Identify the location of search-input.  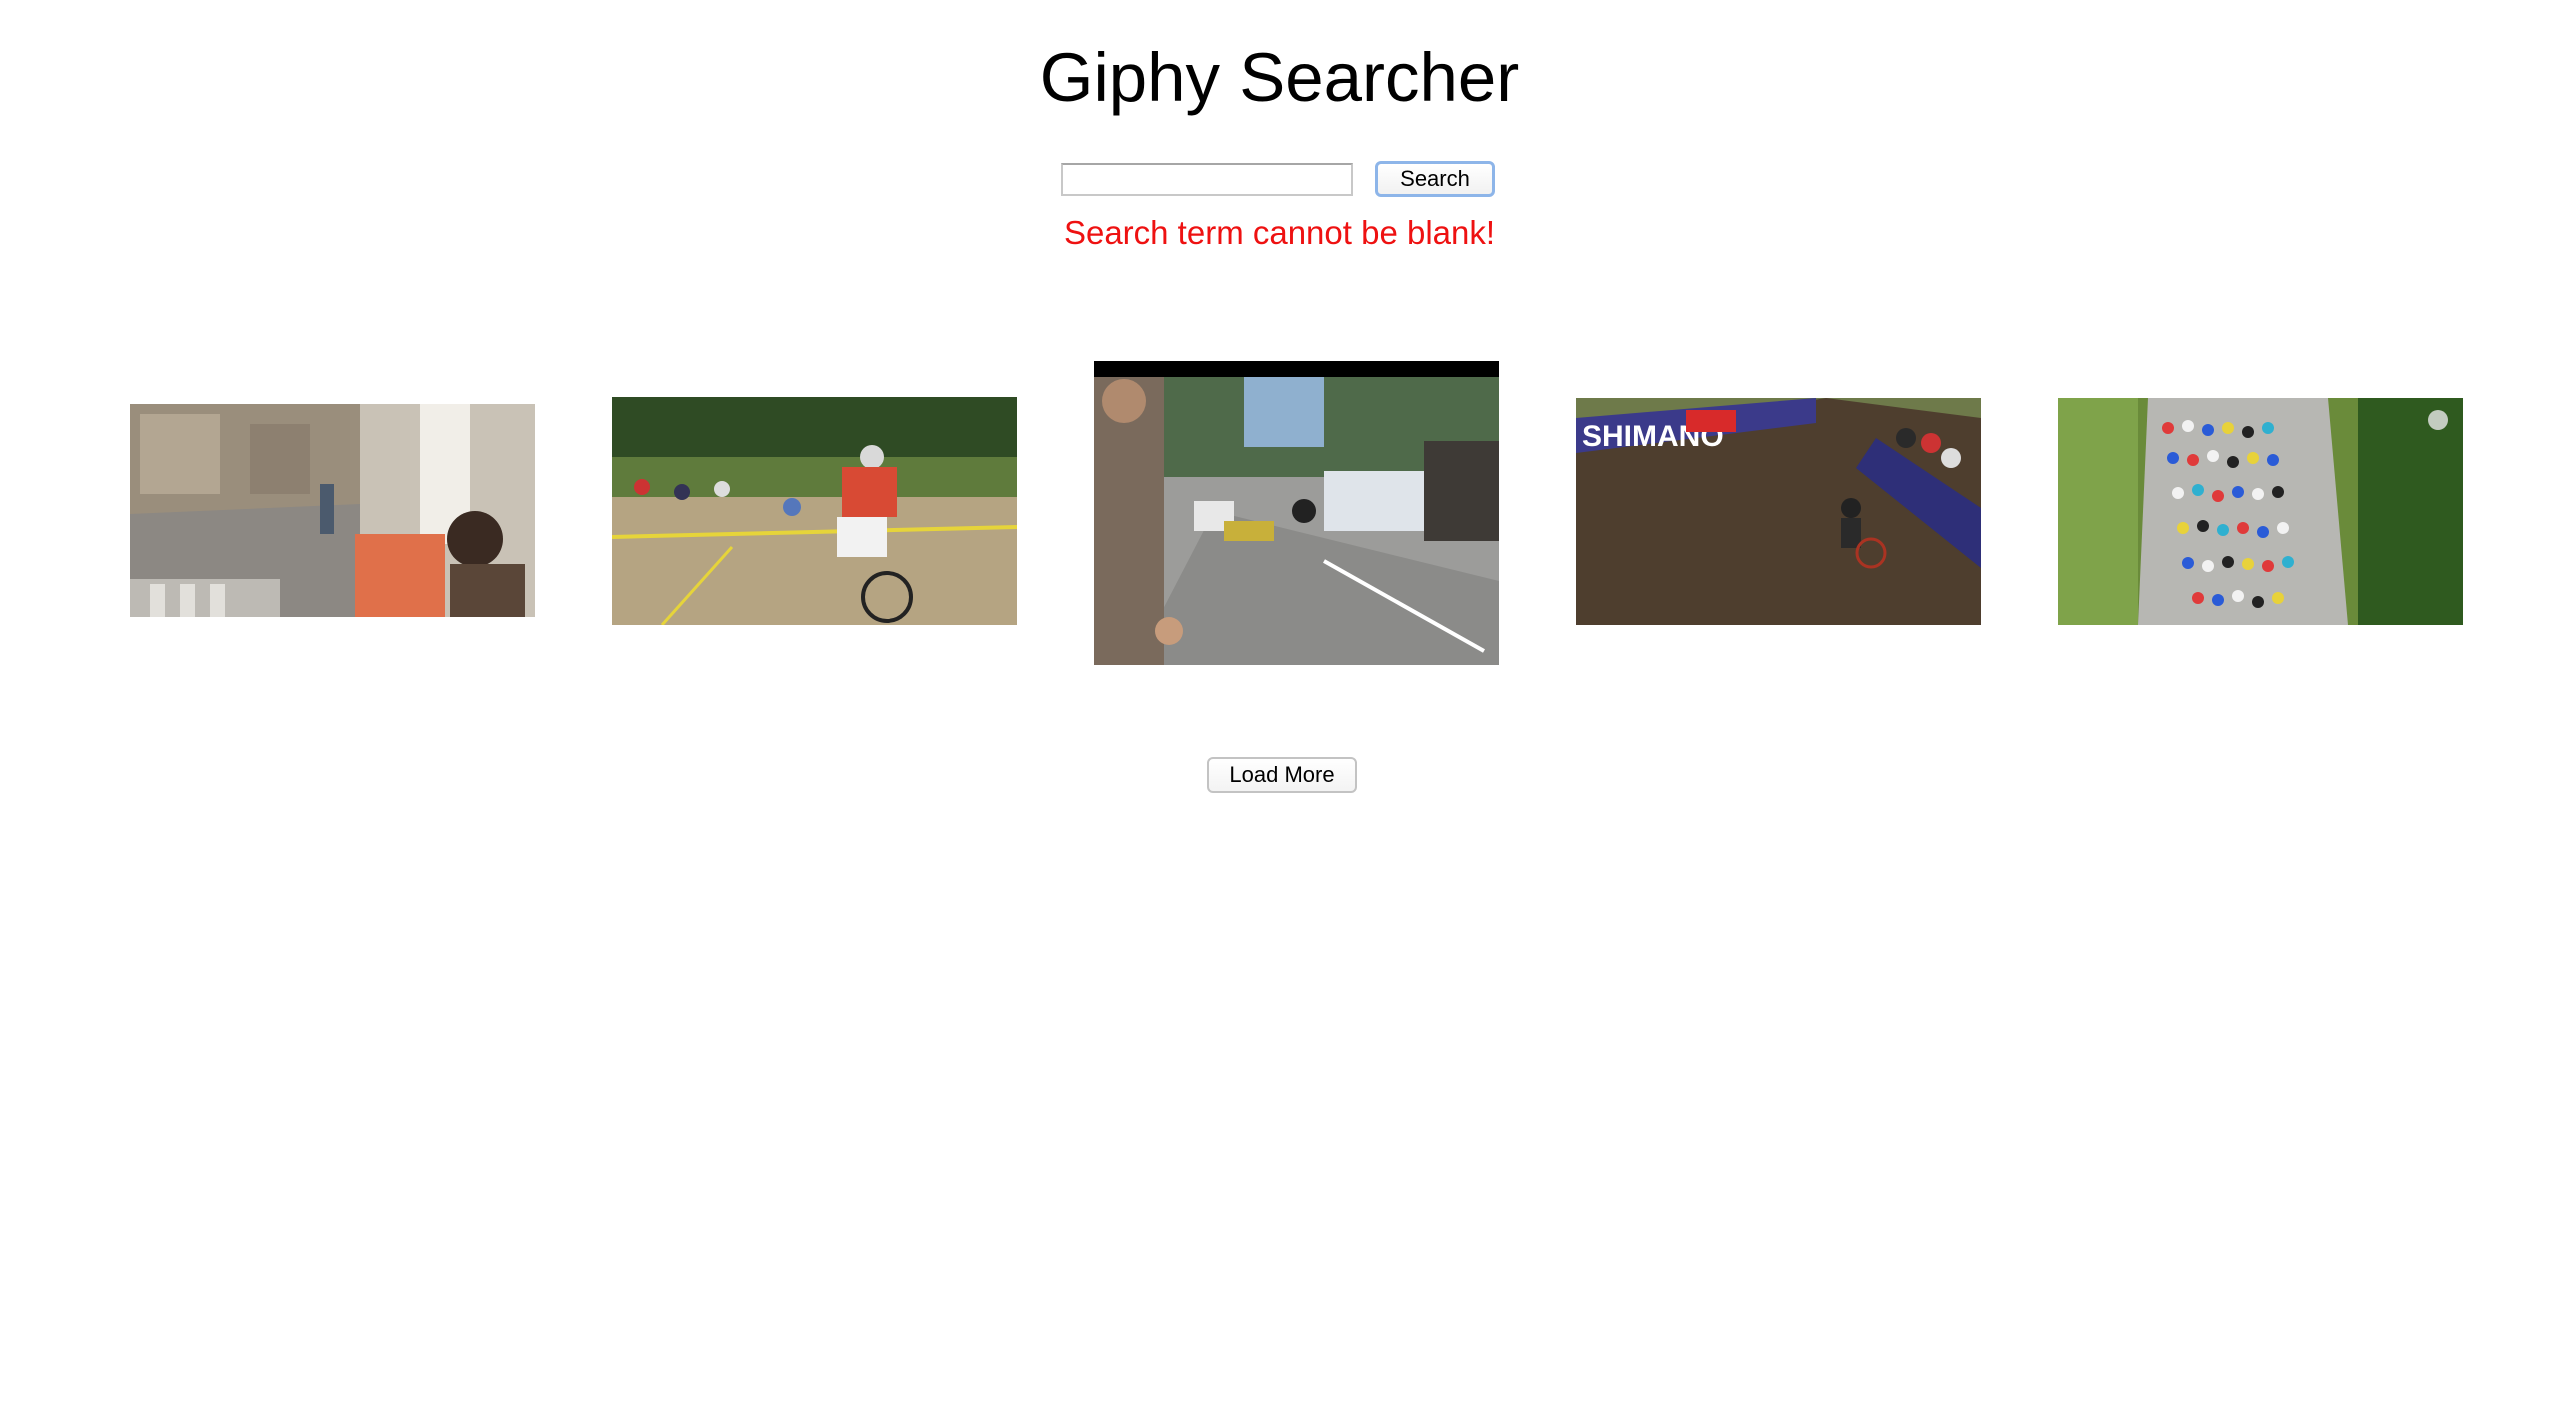
(1207, 179).